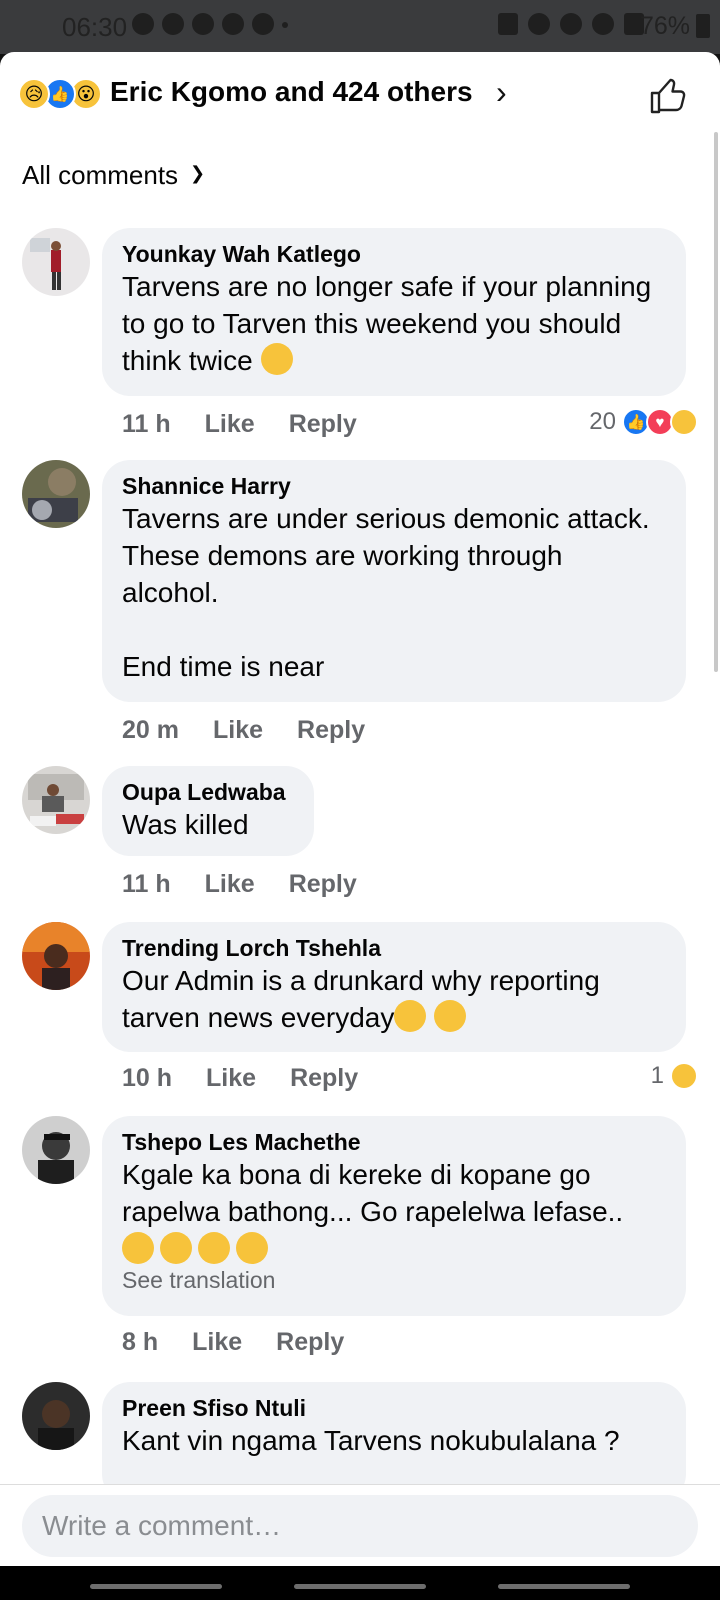  I want to click on comment-author: Oupa Ledwaba, so click(208, 792).